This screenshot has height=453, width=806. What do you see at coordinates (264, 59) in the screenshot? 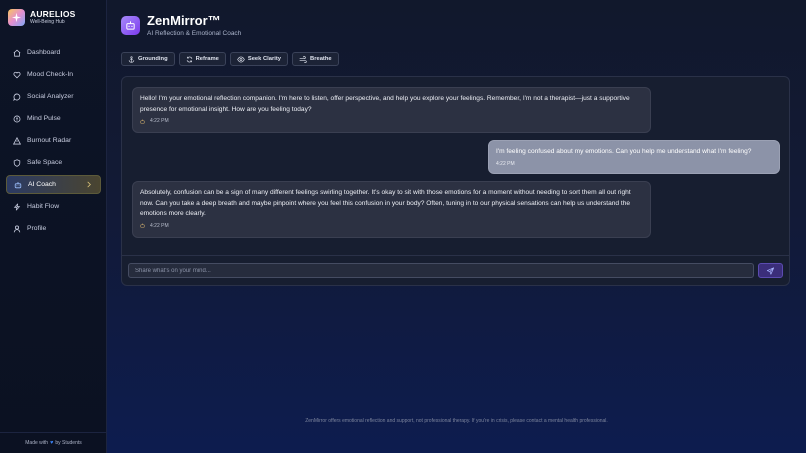
I see `chip-label: Seek Clarity` at bounding box center [264, 59].